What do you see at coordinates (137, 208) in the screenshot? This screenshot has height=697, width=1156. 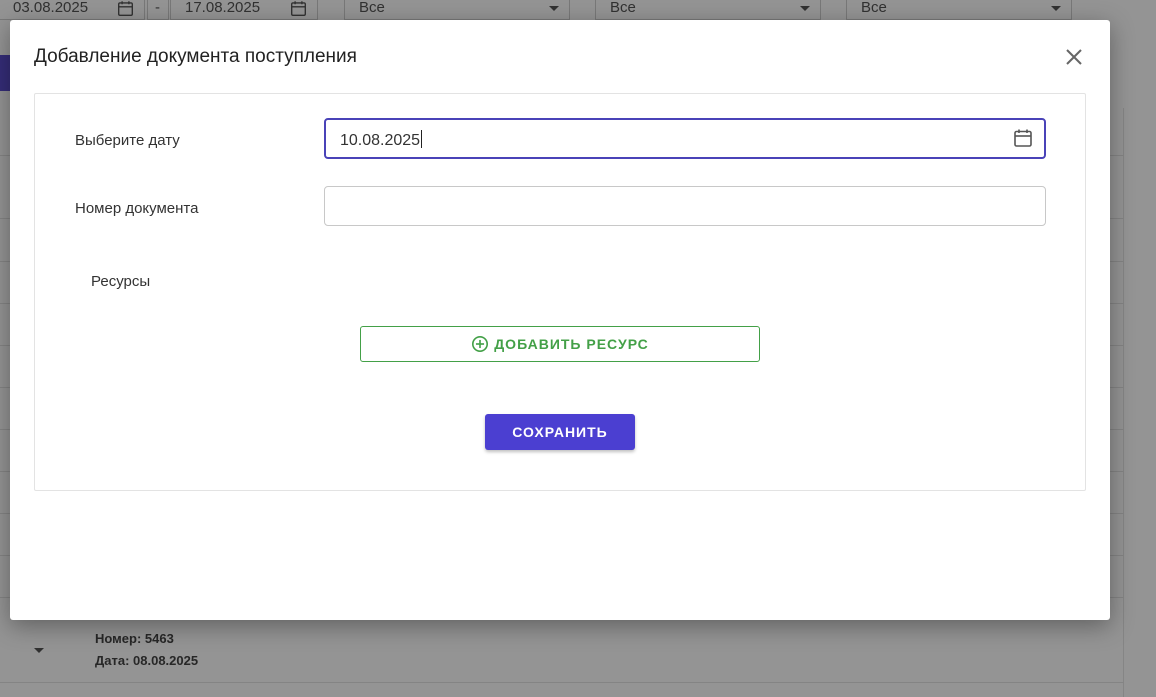 I see `document-number-label: Номер документа` at bounding box center [137, 208].